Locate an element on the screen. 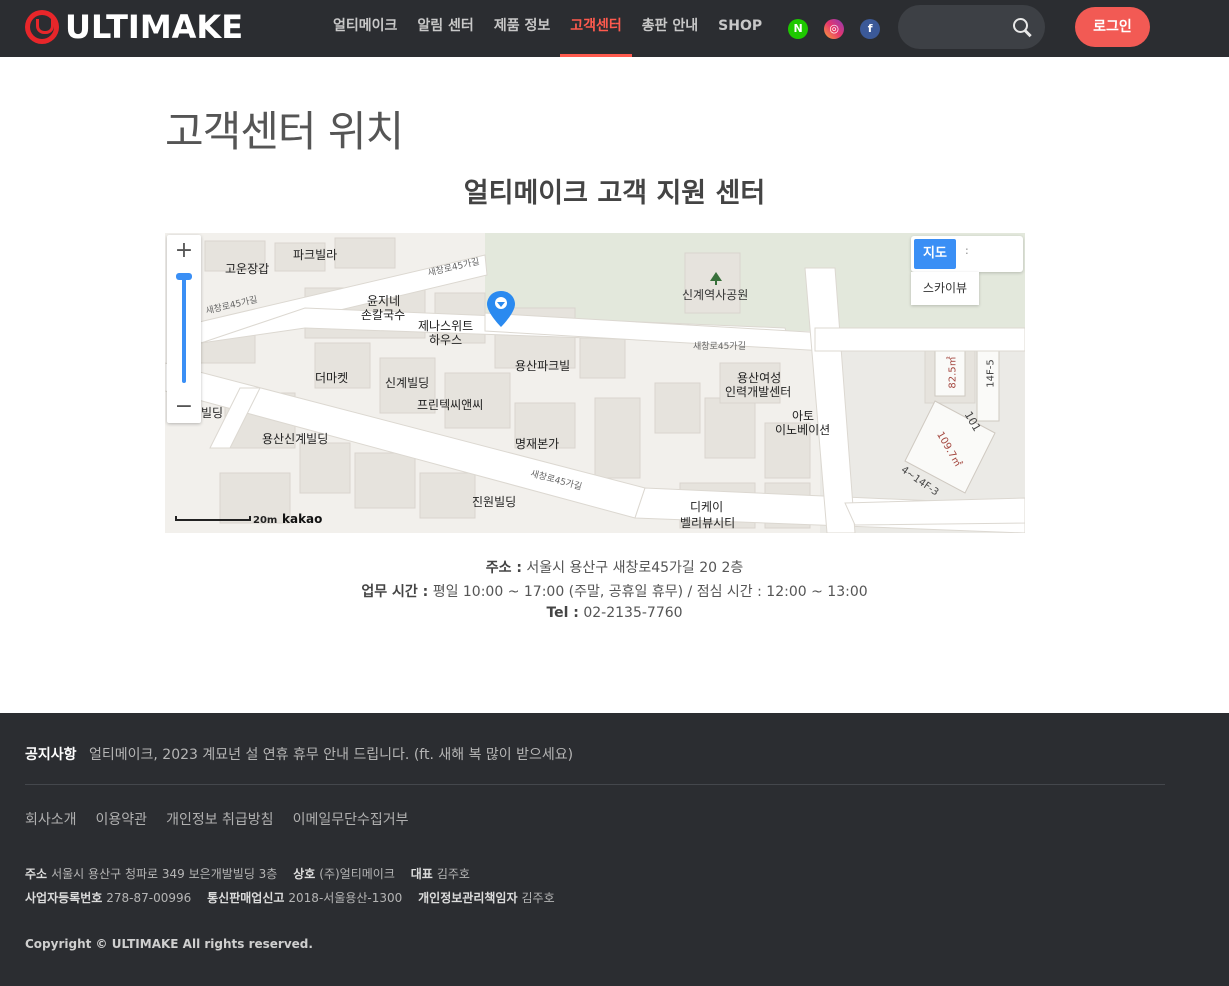  map-label: 인력개발센터 is located at coordinates (758, 392).